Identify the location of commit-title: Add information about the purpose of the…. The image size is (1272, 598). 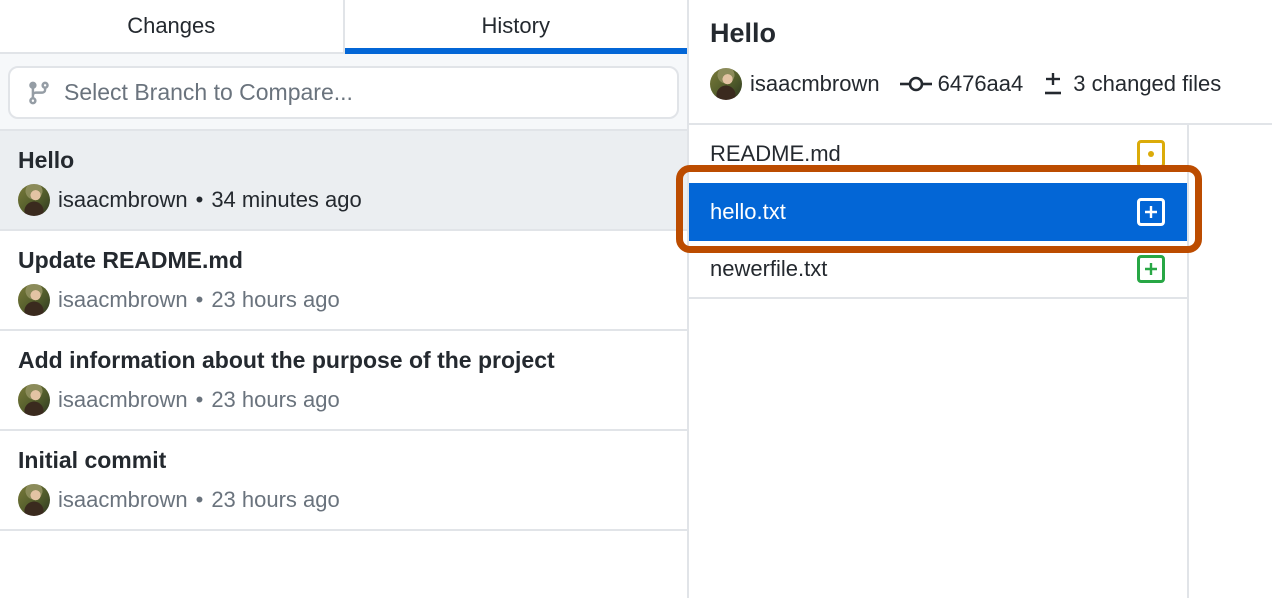
(286, 360).